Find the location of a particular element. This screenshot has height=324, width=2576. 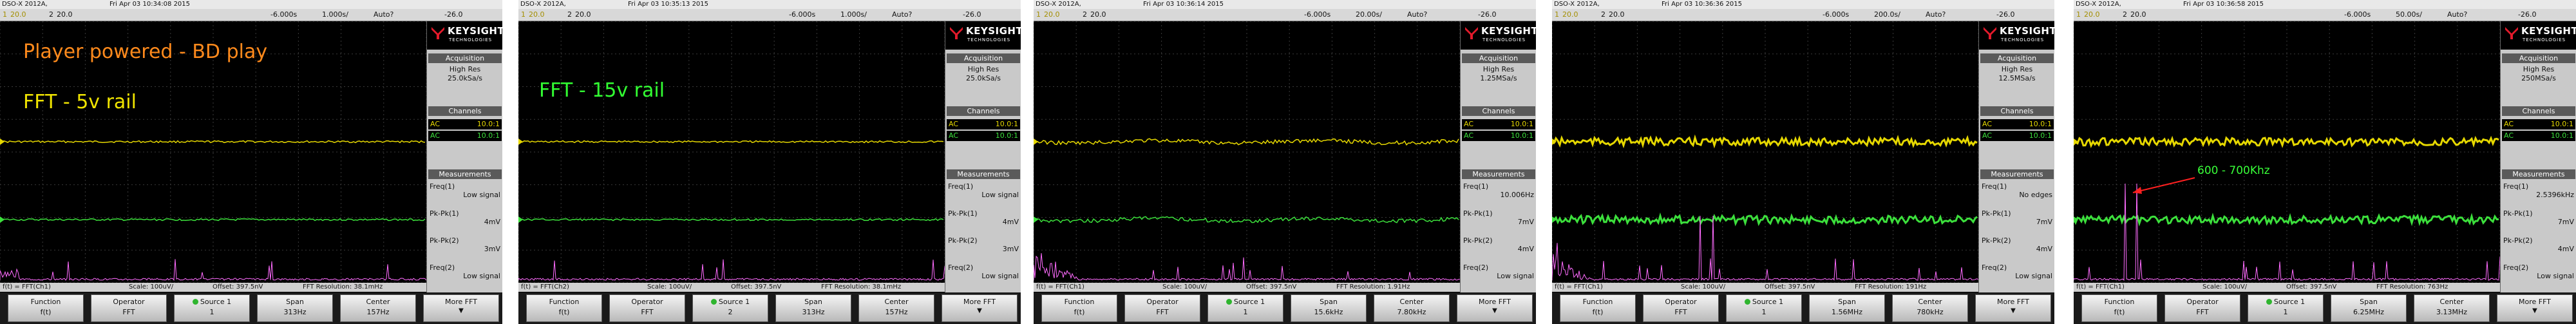

source-softkey: Source 1 2 is located at coordinates (730, 308).